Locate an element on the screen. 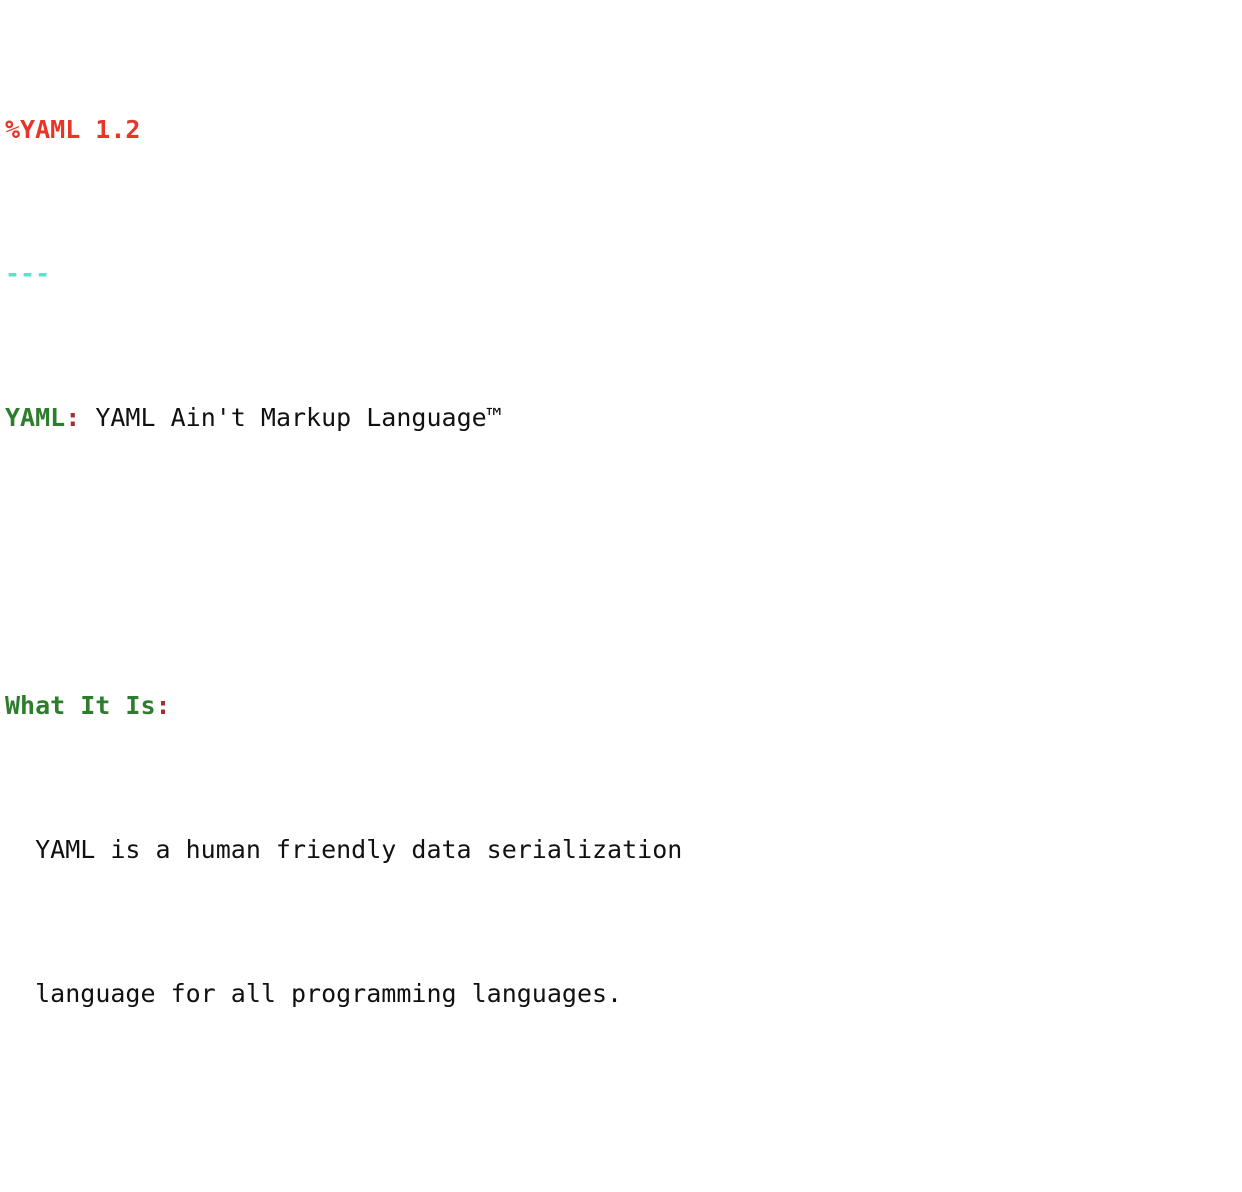 Image resolution: width=1242 pixels, height=1192 pixels. trademark-icon: ™ is located at coordinates (494, 417).